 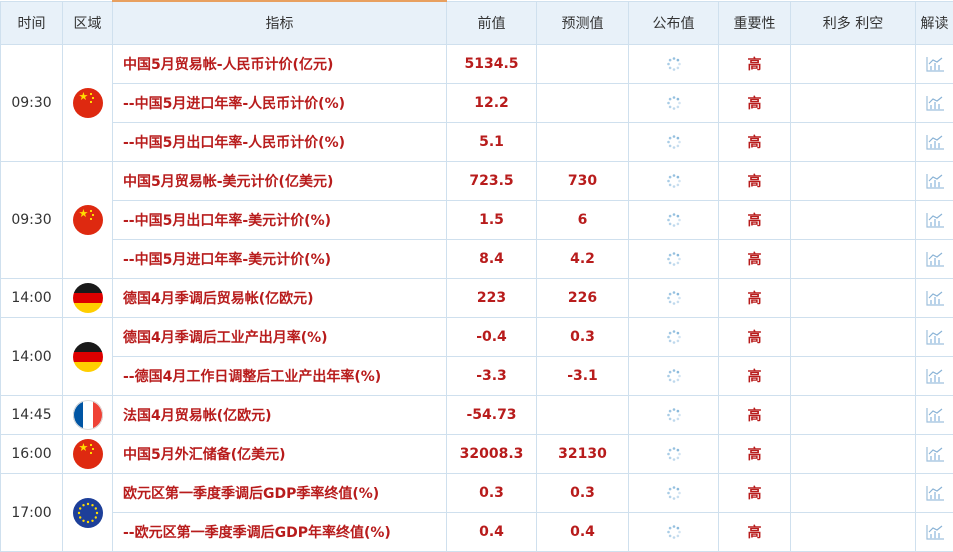 What do you see at coordinates (280, 64) in the screenshot?
I see `indicator-name: 中国5月贸易帐-人民币计价(亿元)` at bounding box center [280, 64].